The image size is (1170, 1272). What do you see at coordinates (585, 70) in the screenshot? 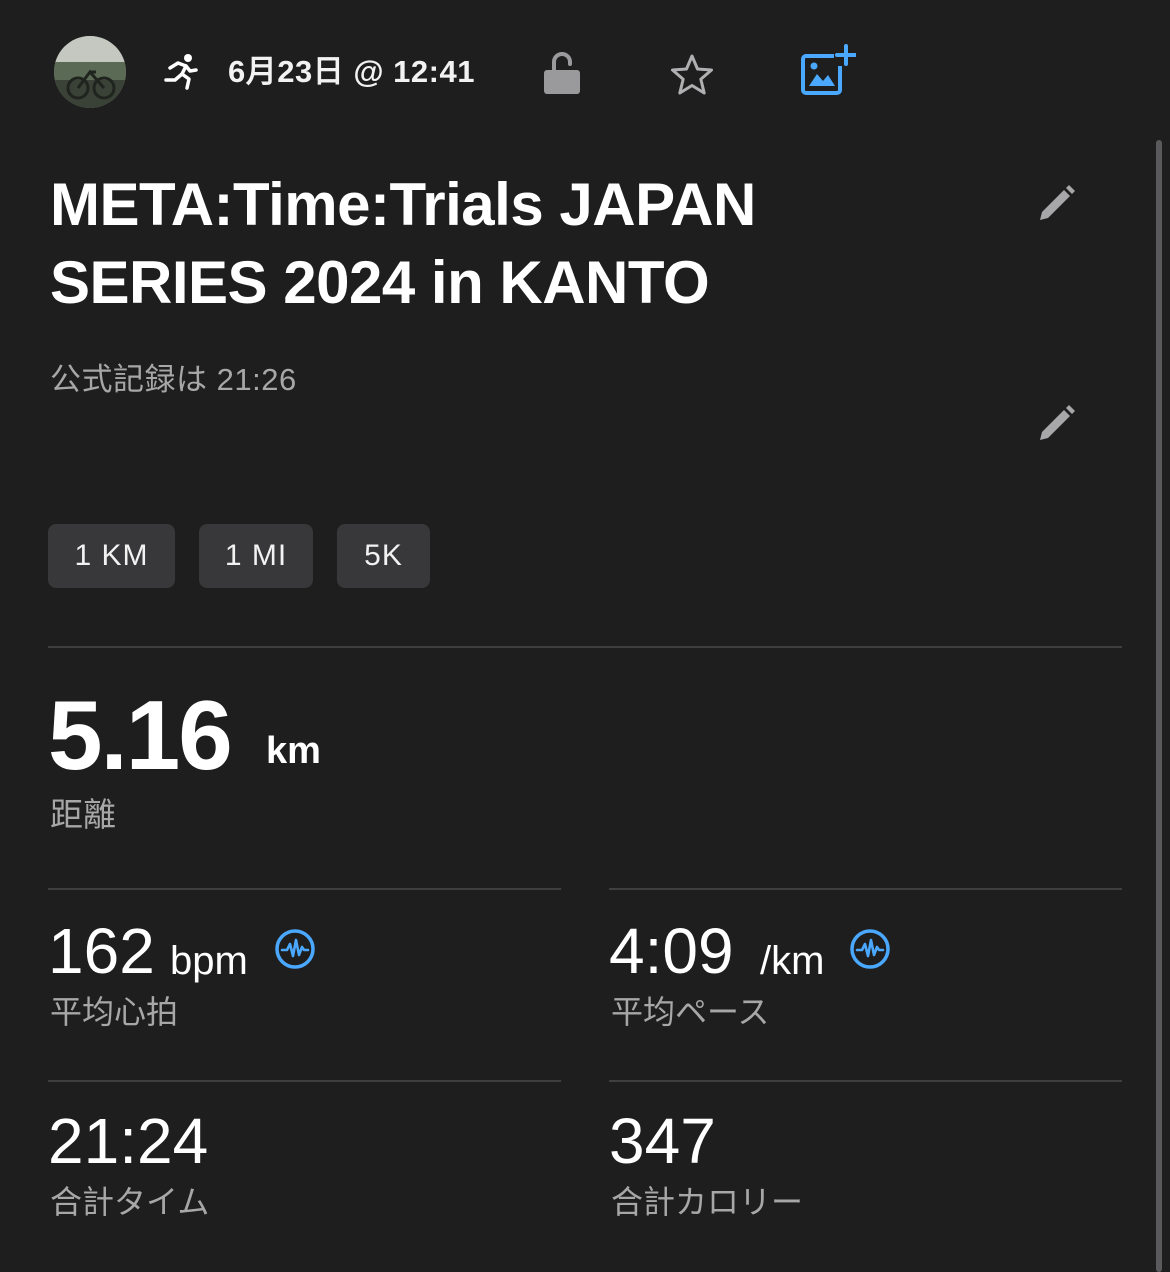
I see `activity-header: 6月23日 @ 12:41` at bounding box center [585, 70].